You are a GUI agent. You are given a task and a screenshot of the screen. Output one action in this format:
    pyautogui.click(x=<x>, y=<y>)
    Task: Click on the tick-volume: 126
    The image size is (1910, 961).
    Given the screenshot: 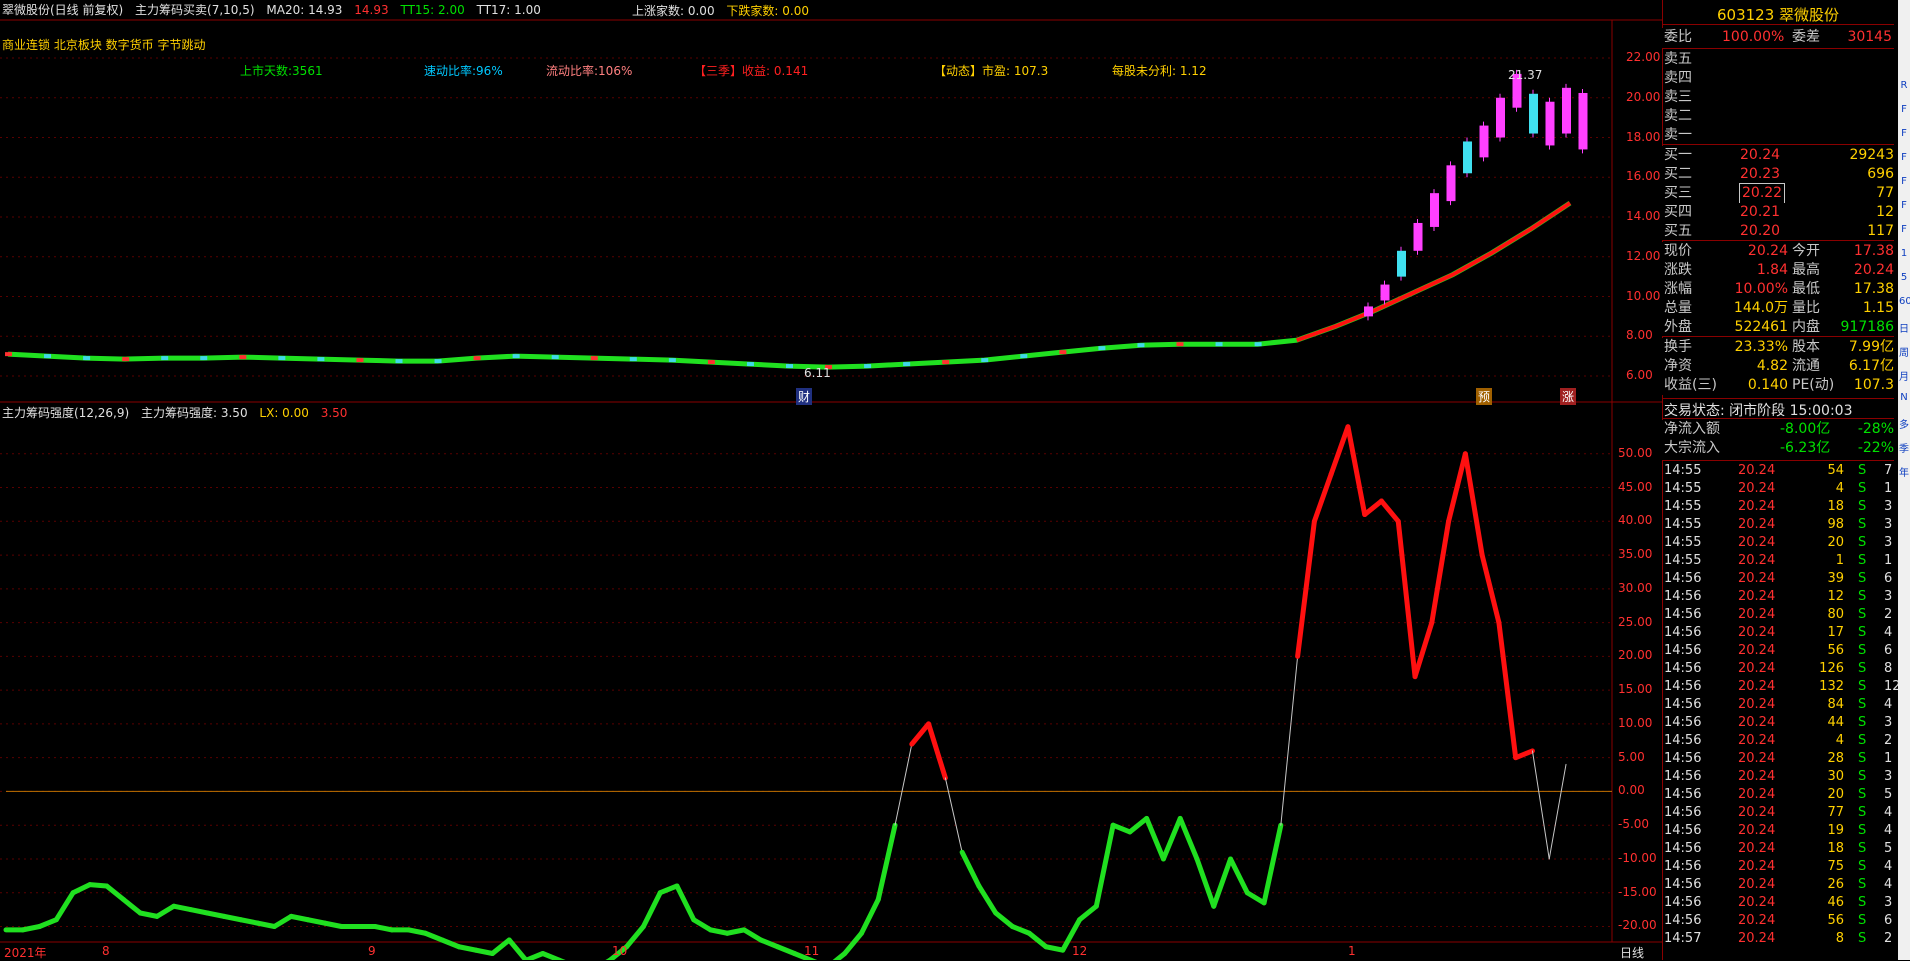 What is the action you would take?
    pyautogui.click(x=1831, y=668)
    